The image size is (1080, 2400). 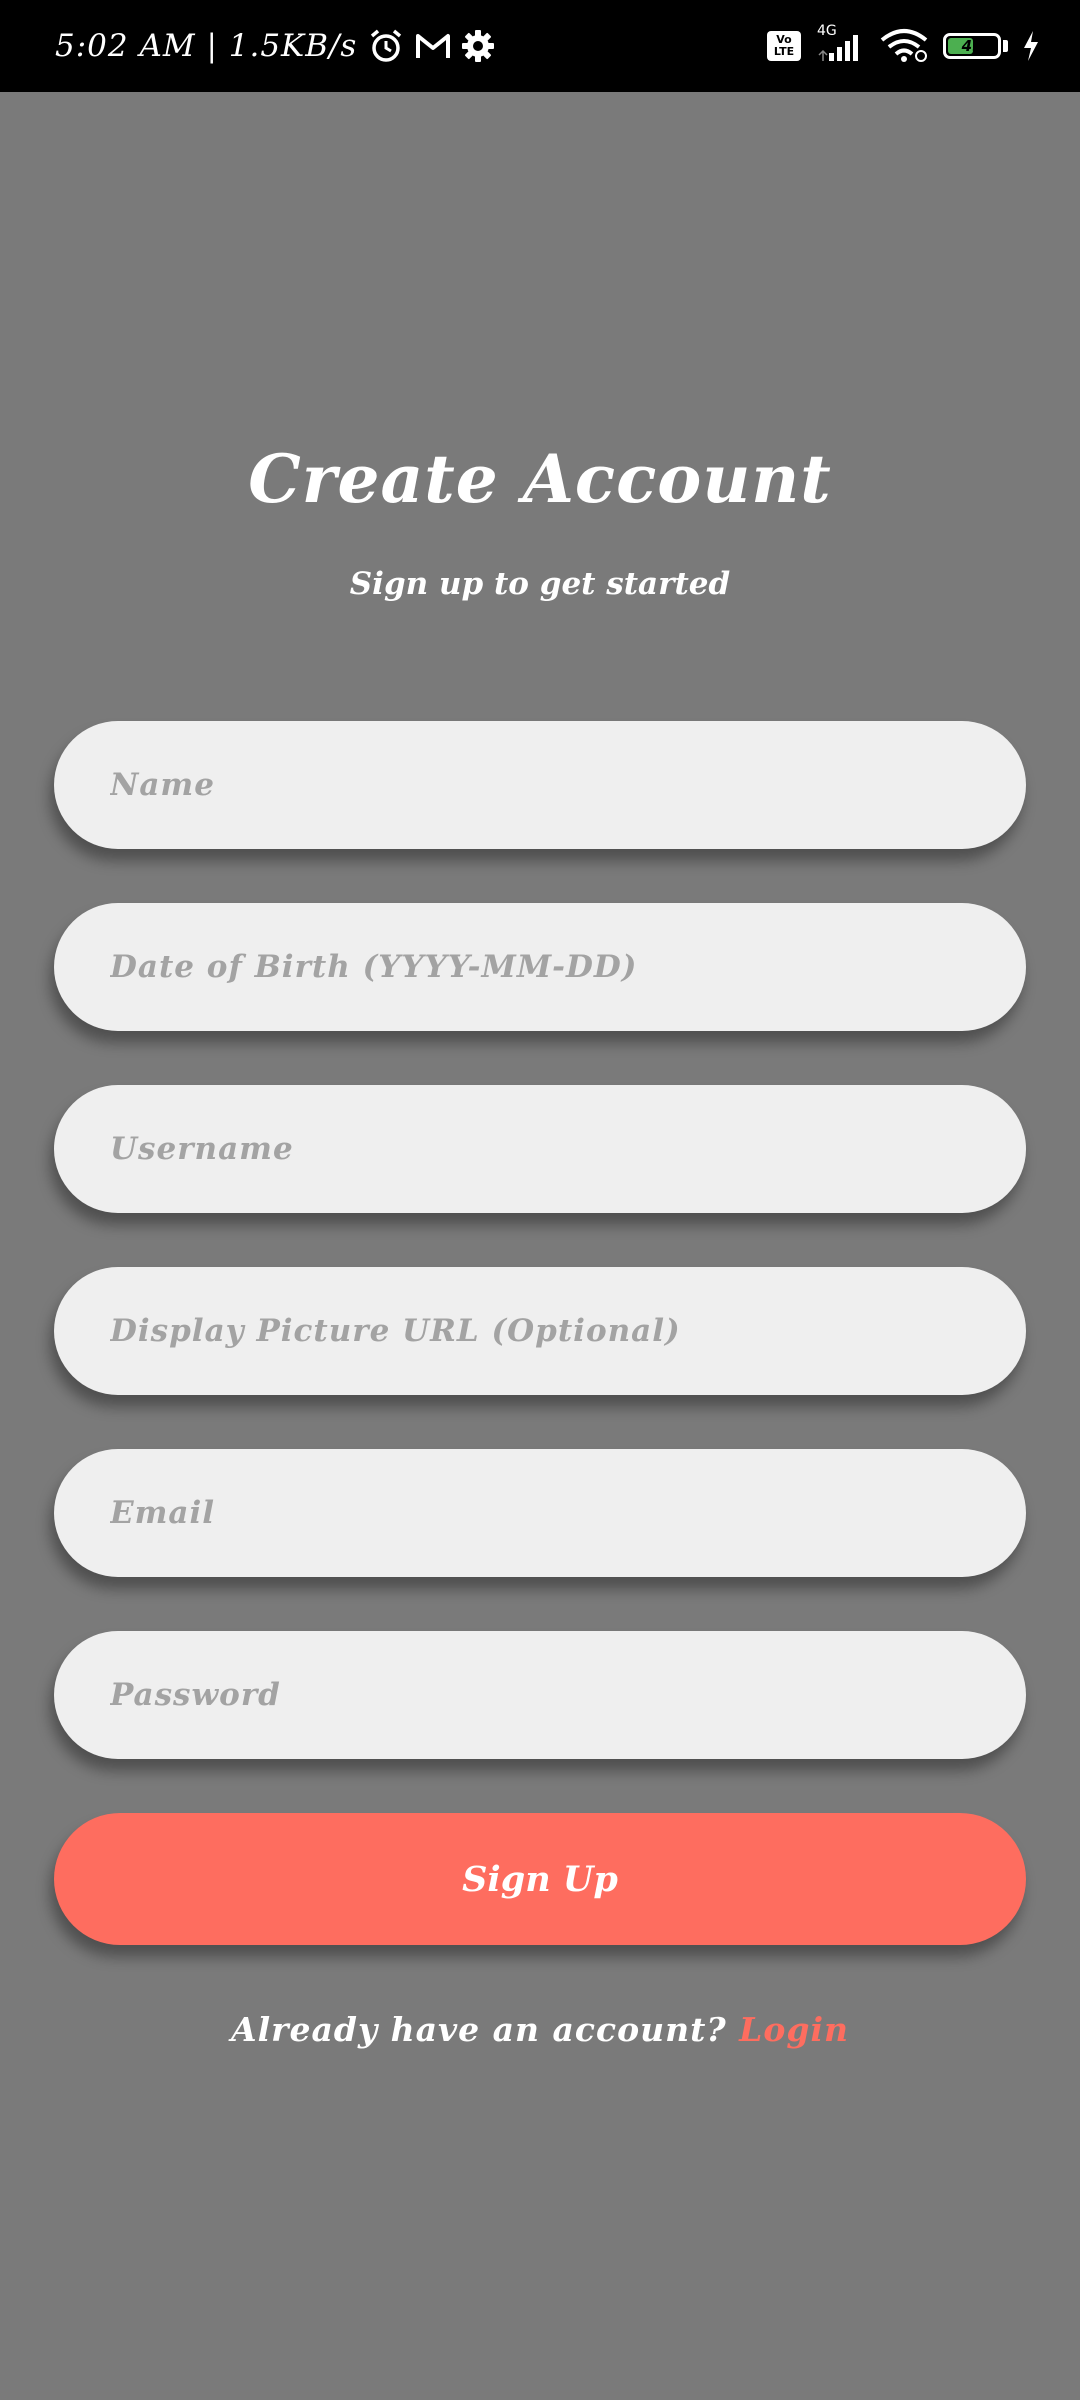 I want to click on page-subtitle: Sign up to get started, so click(x=540, y=584).